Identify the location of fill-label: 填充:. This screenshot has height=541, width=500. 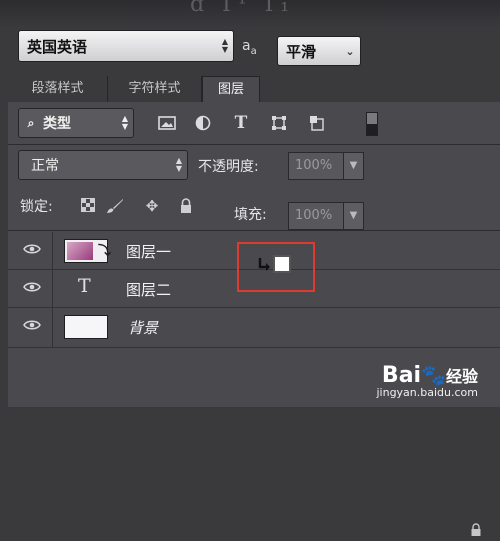
(250, 215).